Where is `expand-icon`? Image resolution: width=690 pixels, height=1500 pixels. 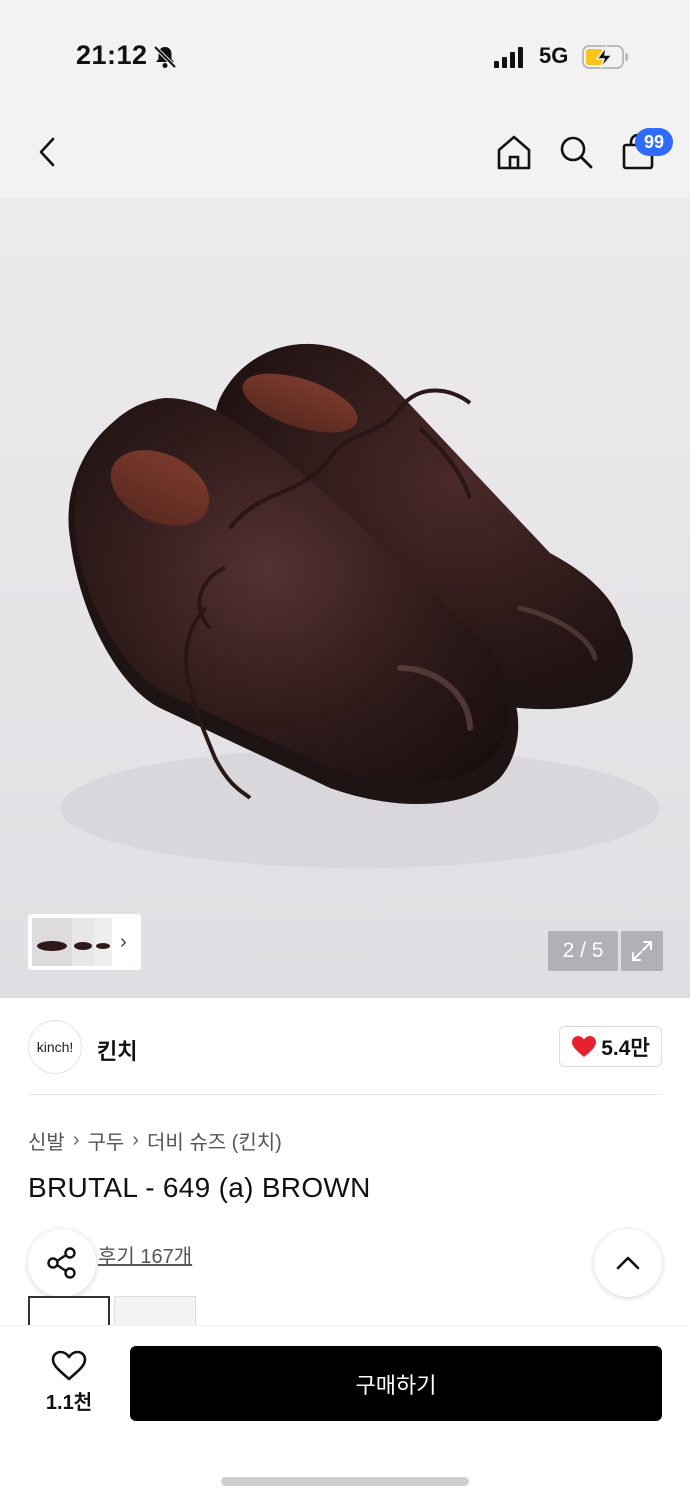 expand-icon is located at coordinates (642, 951).